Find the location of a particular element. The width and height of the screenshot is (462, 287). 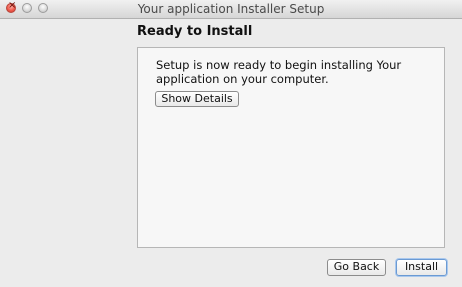

page-title: Ready to Install is located at coordinates (195, 31).